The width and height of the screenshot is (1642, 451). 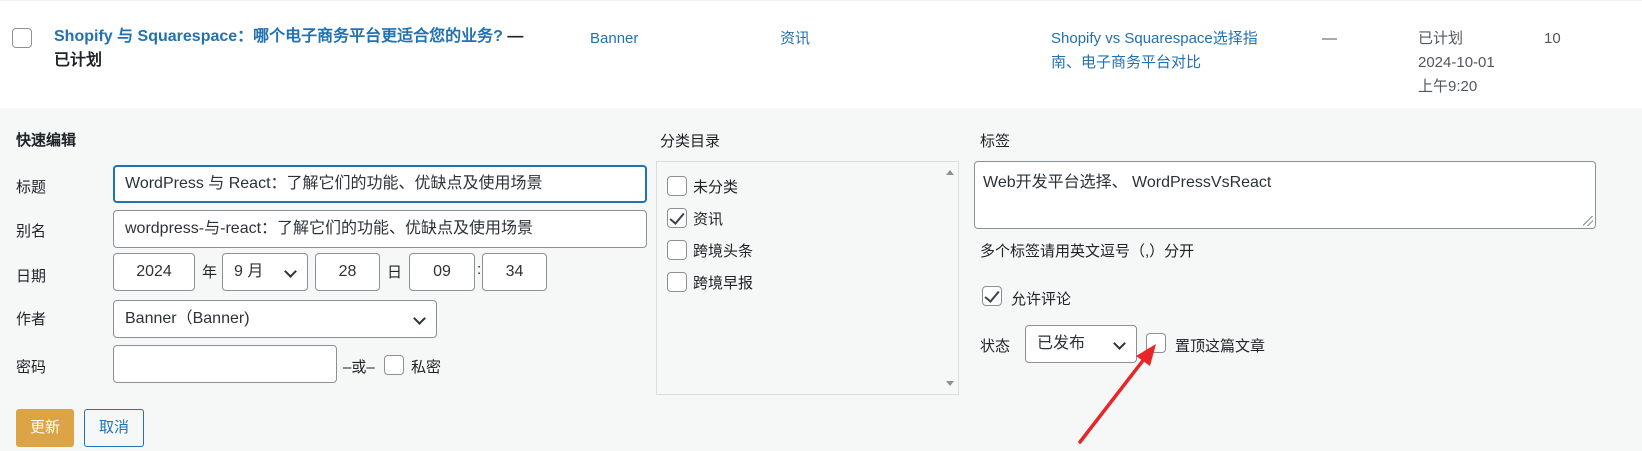 What do you see at coordinates (1441, 38) in the screenshot?
I see `post-date-status: 已计划` at bounding box center [1441, 38].